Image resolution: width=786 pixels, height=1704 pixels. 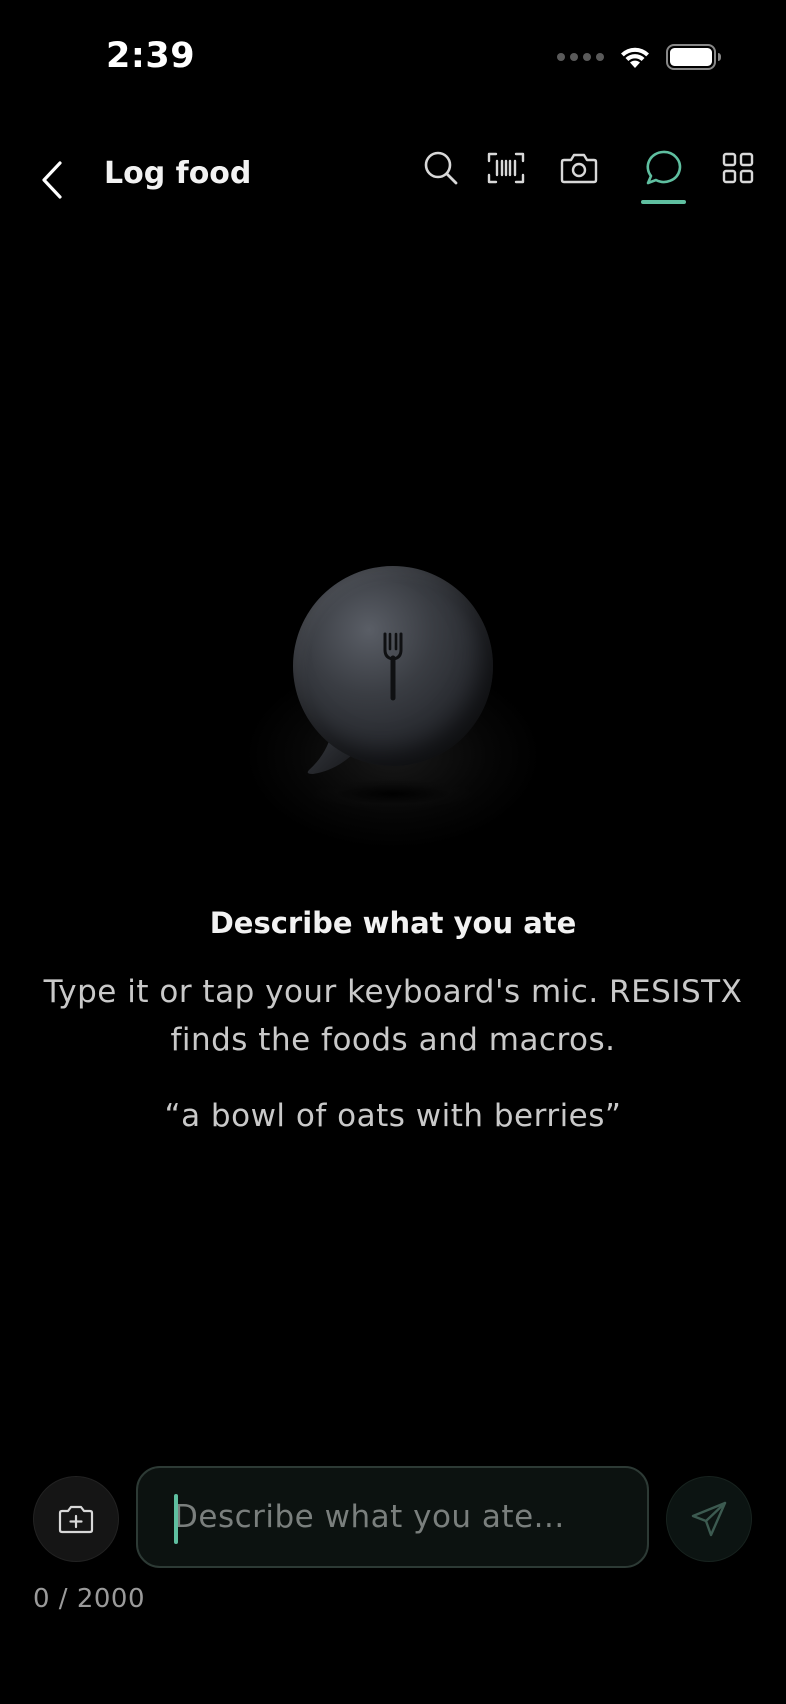 What do you see at coordinates (151, 56) in the screenshot?
I see `status-time: 2:39` at bounding box center [151, 56].